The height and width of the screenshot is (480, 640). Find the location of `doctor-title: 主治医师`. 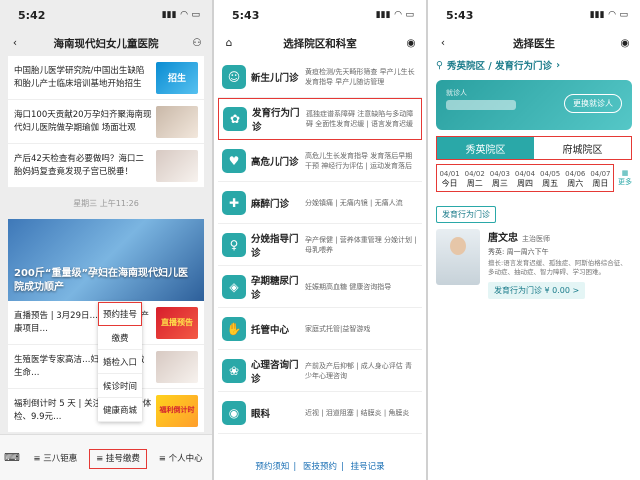

doctor-title: 主治医师 is located at coordinates (536, 239).